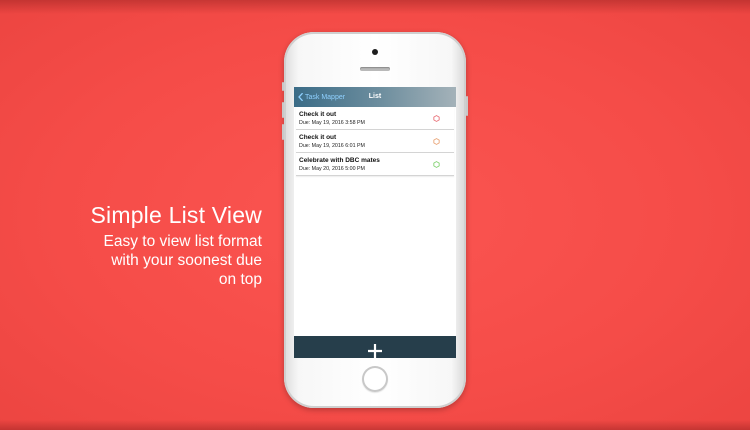  What do you see at coordinates (375, 425) in the screenshot?
I see `bottom-shade` at bounding box center [375, 425].